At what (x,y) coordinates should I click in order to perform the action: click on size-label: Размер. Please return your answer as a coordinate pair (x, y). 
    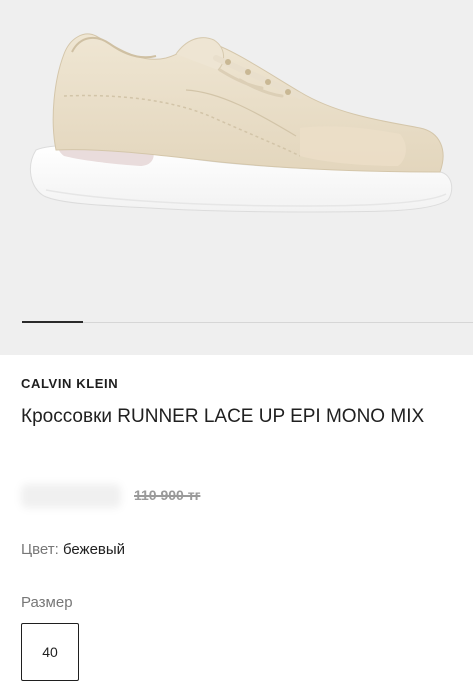
    Looking at the image, I should click on (47, 602).